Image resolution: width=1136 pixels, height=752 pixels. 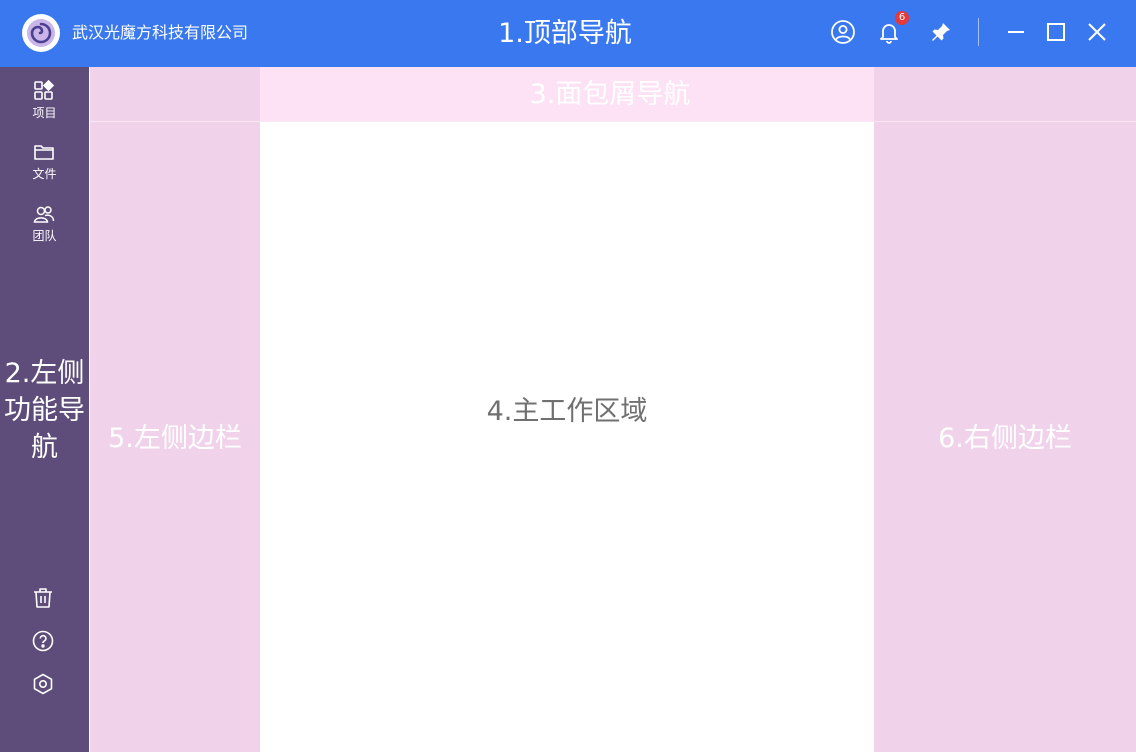 I want to click on close-icon, so click(x=1097, y=32).